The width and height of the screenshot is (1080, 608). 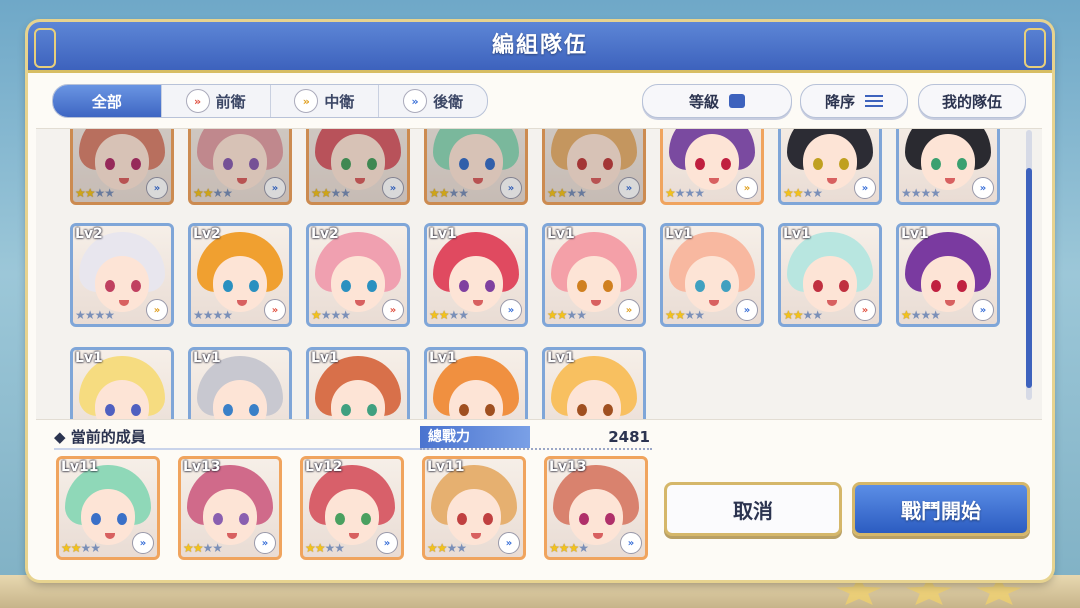 I want to click on character-level: Lv2, so click(x=207, y=234).